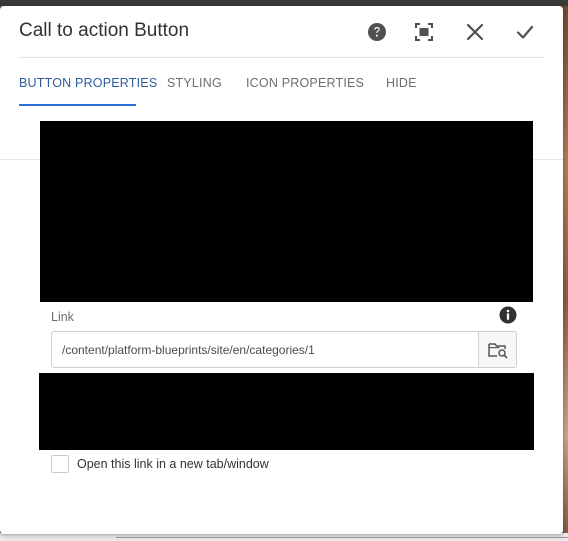 This screenshot has width=568, height=541. Describe the element at coordinates (286, 411) in the screenshot. I see `redacted-area-bottom` at that location.